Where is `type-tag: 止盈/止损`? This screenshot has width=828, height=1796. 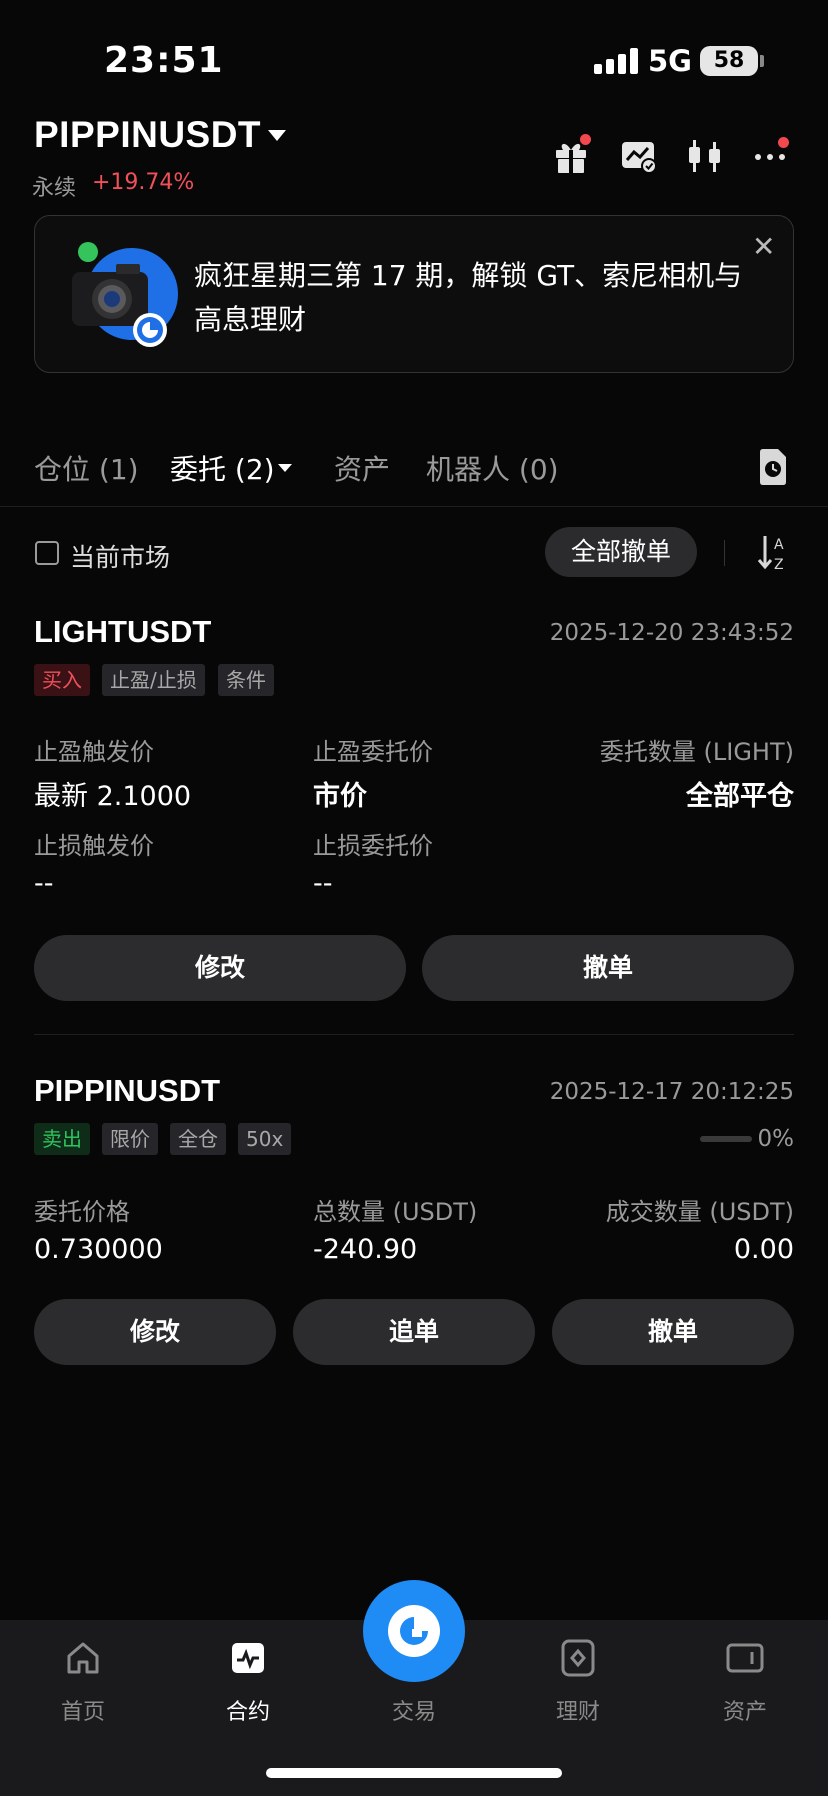
type-tag: 止盈/止损 is located at coordinates (153, 680).